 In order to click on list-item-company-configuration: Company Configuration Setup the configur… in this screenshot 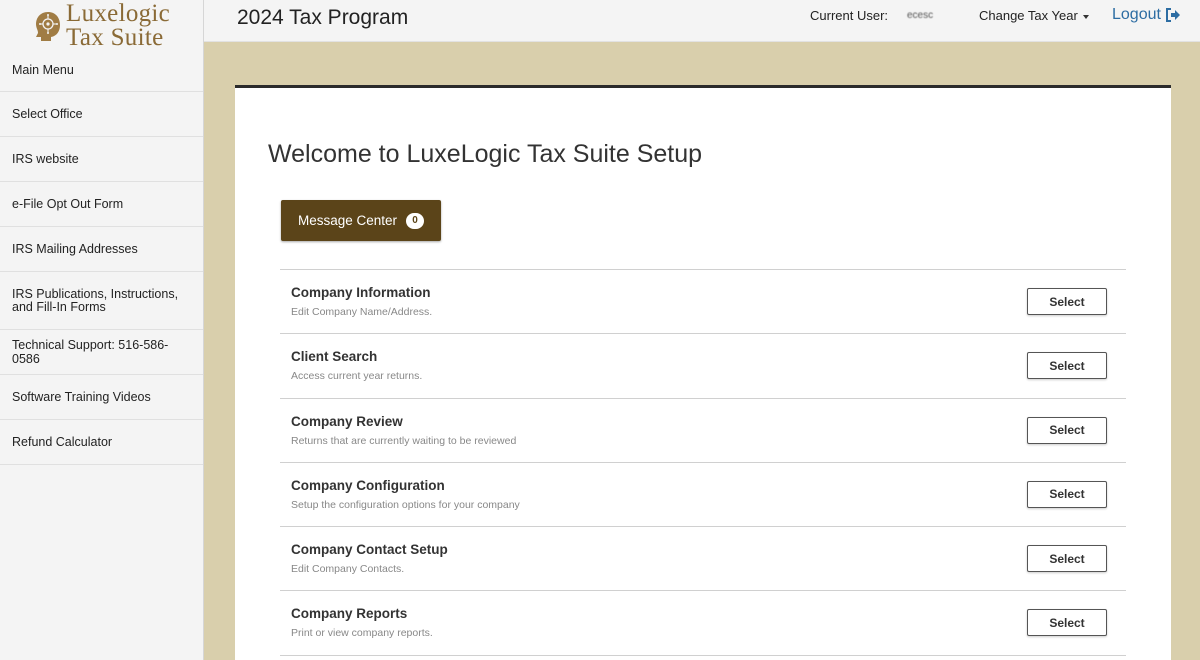, I will do `click(703, 495)`.